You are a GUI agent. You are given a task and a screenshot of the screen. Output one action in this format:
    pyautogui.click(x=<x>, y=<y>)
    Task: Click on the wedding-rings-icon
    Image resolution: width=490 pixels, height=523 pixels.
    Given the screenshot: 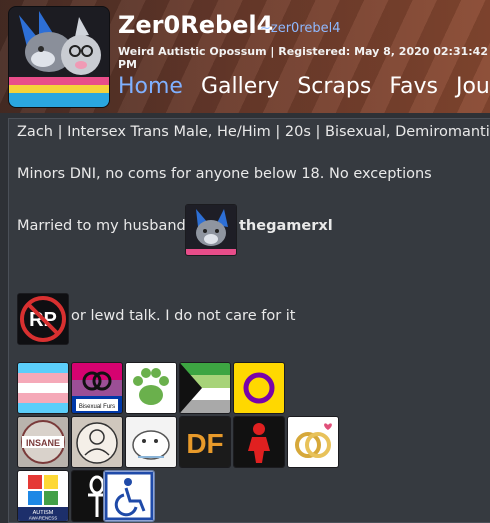 What is the action you would take?
    pyautogui.click(x=313, y=442)
    